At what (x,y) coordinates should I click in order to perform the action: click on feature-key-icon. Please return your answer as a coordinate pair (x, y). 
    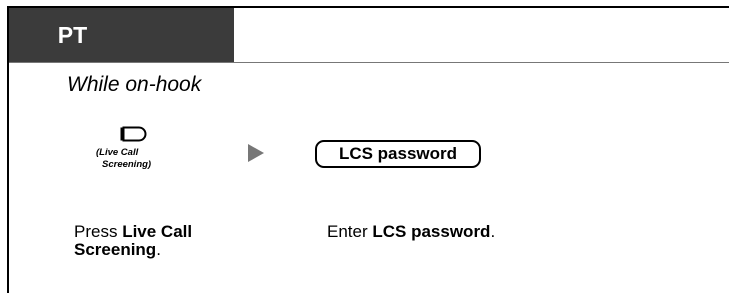
    Looking at the image, I should click on (133, 136).